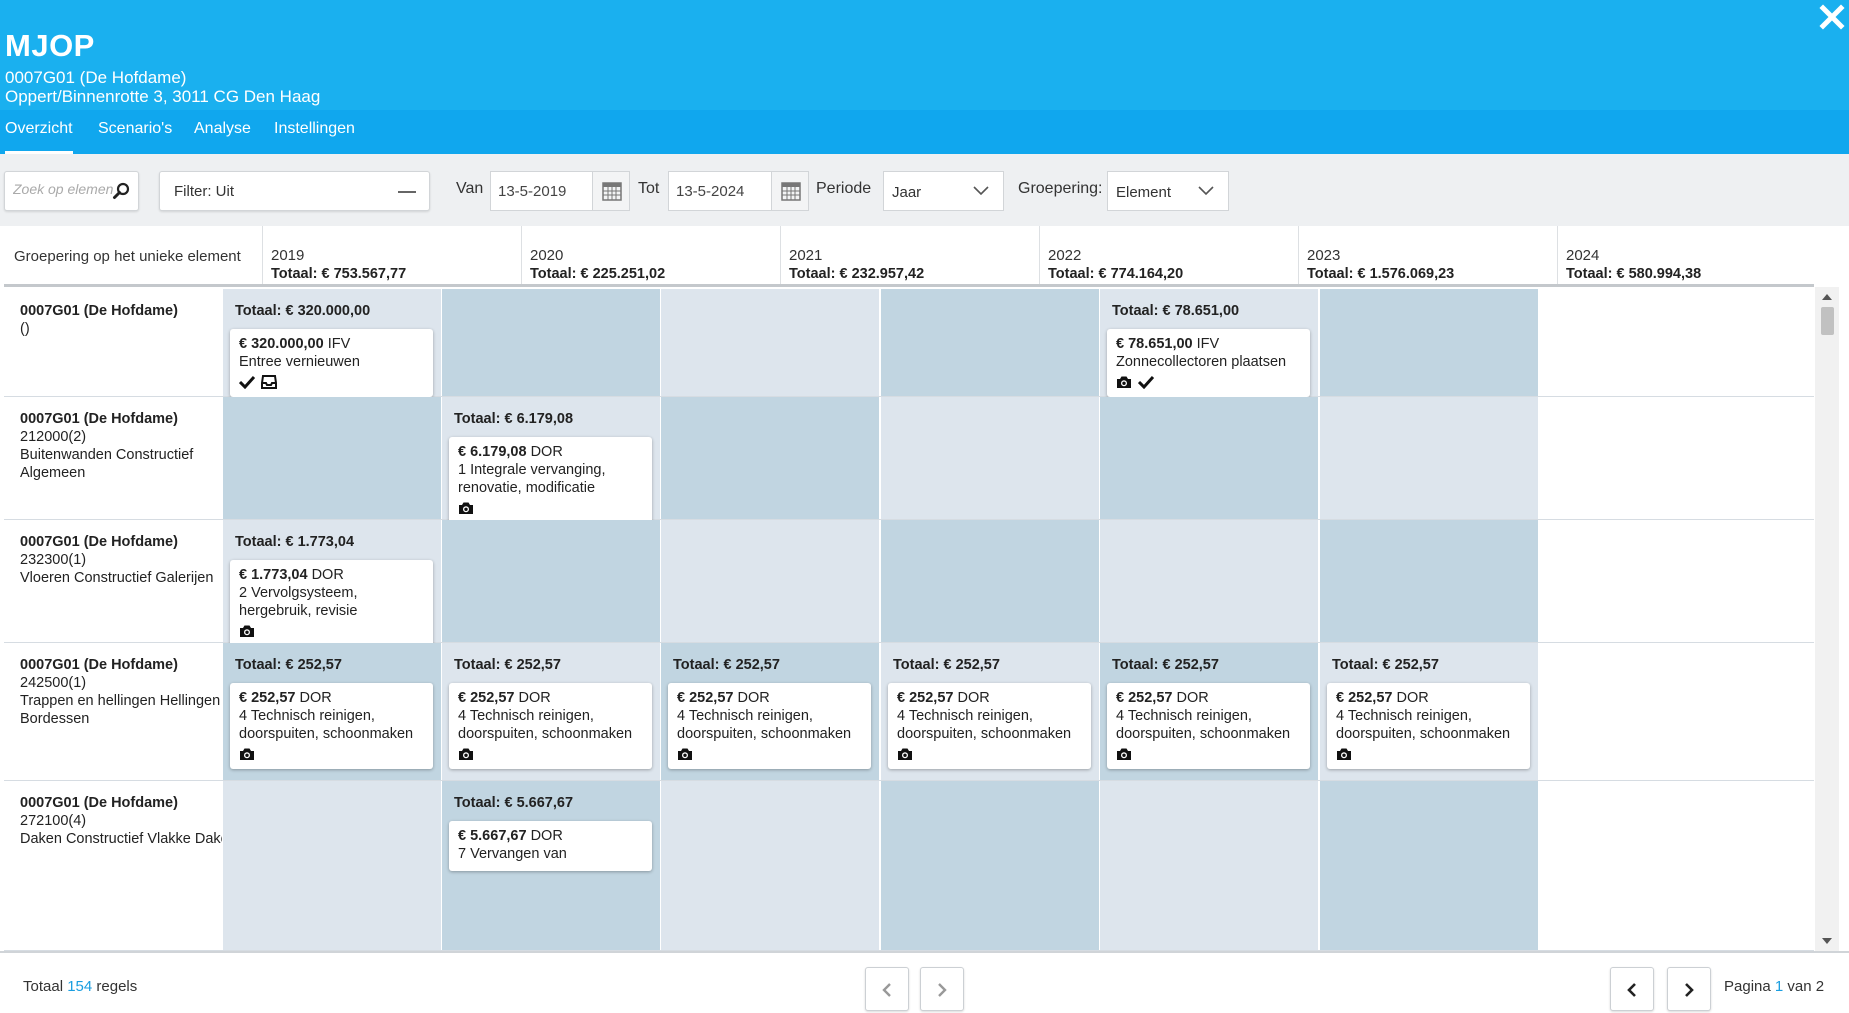 The image size is (1849, 1013). I want to click on vertical-scrollbar, so click(1827, 619).